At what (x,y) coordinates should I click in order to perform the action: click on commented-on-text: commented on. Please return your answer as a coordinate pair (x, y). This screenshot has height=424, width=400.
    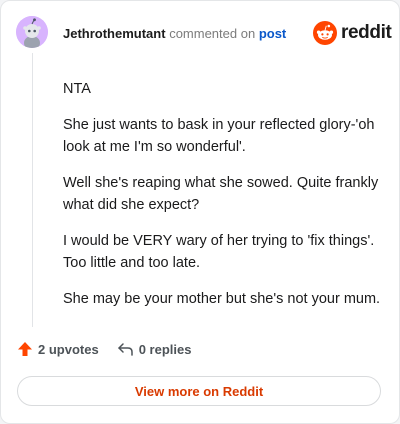
    Looking at the image, I should click on (212, 33).